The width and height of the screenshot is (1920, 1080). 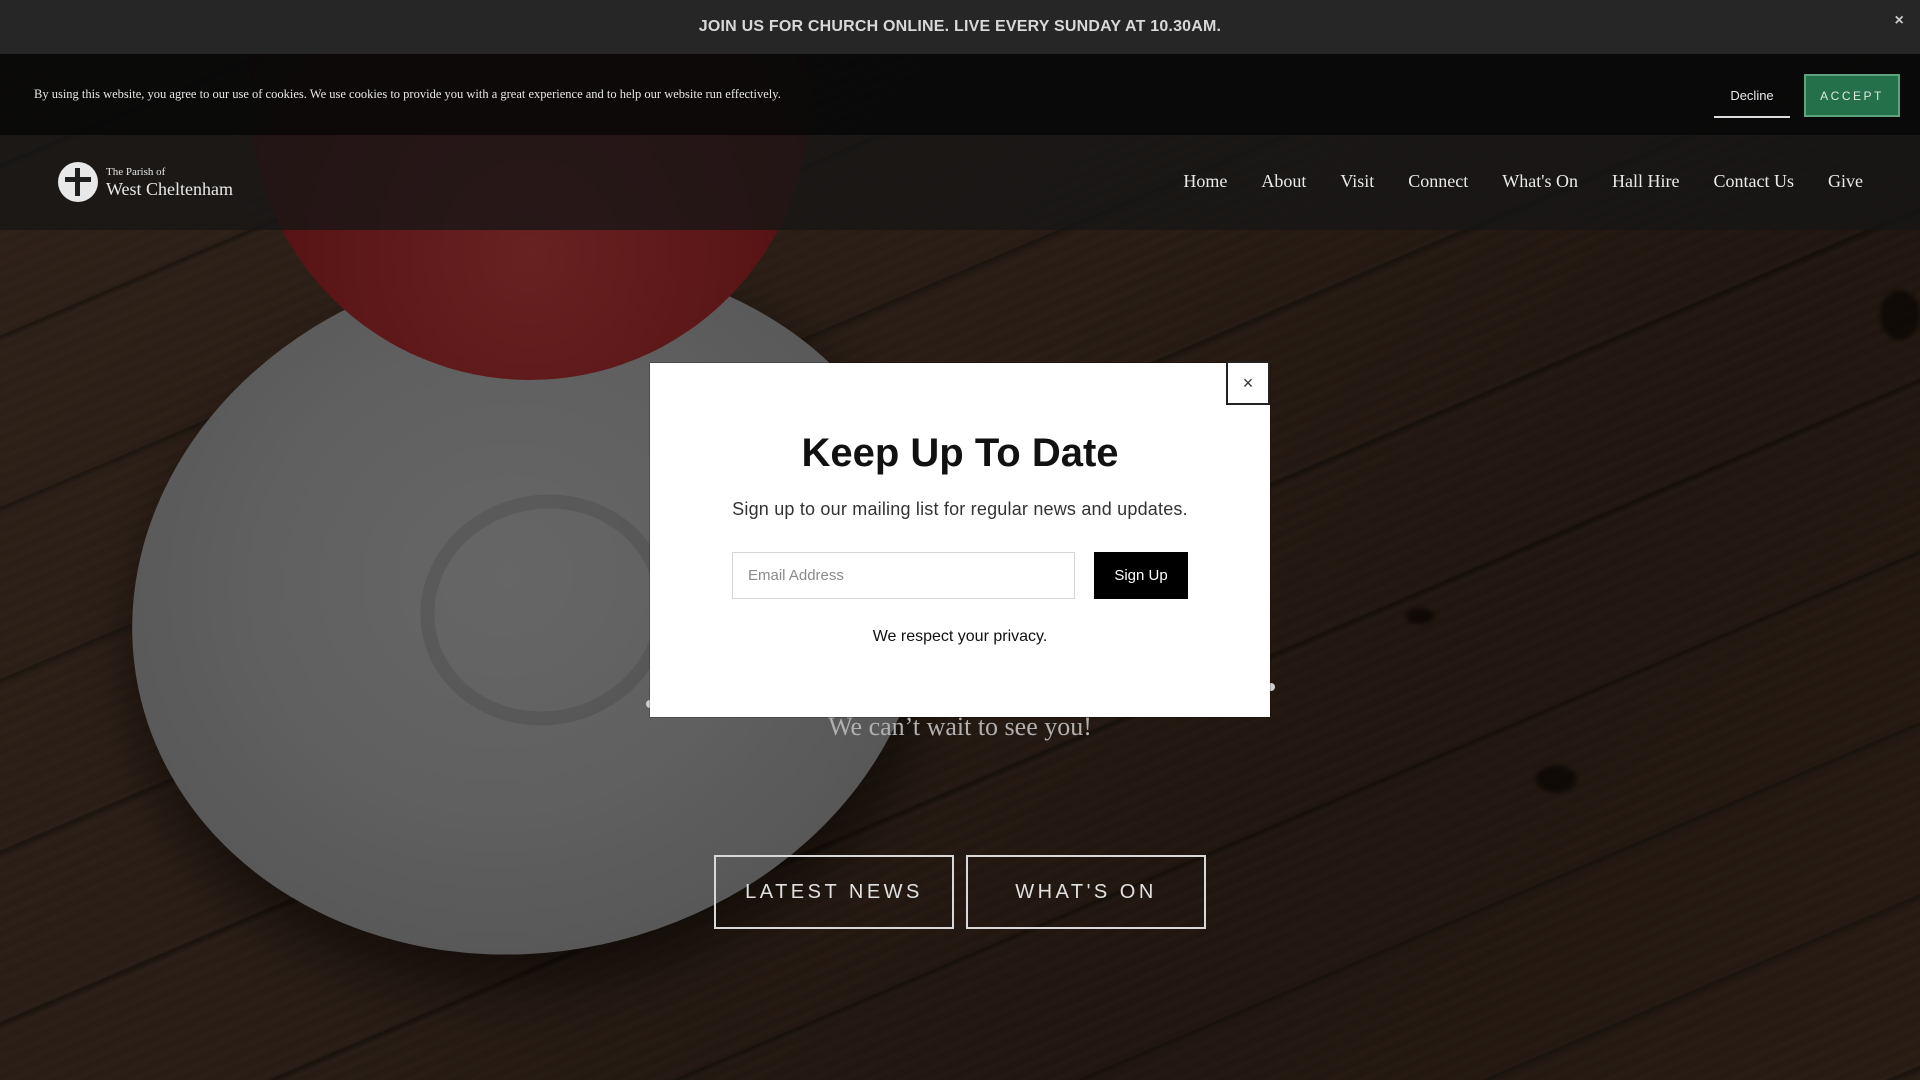 I want to click on latest-news-button: LATEST NEWS, so click(x=834, y=892).